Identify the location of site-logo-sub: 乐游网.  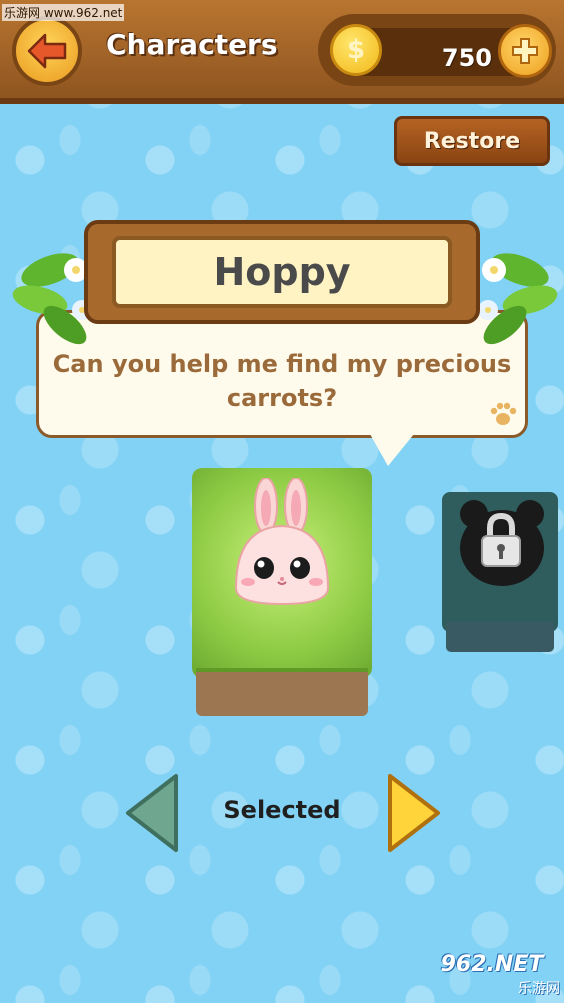
(539, 989).